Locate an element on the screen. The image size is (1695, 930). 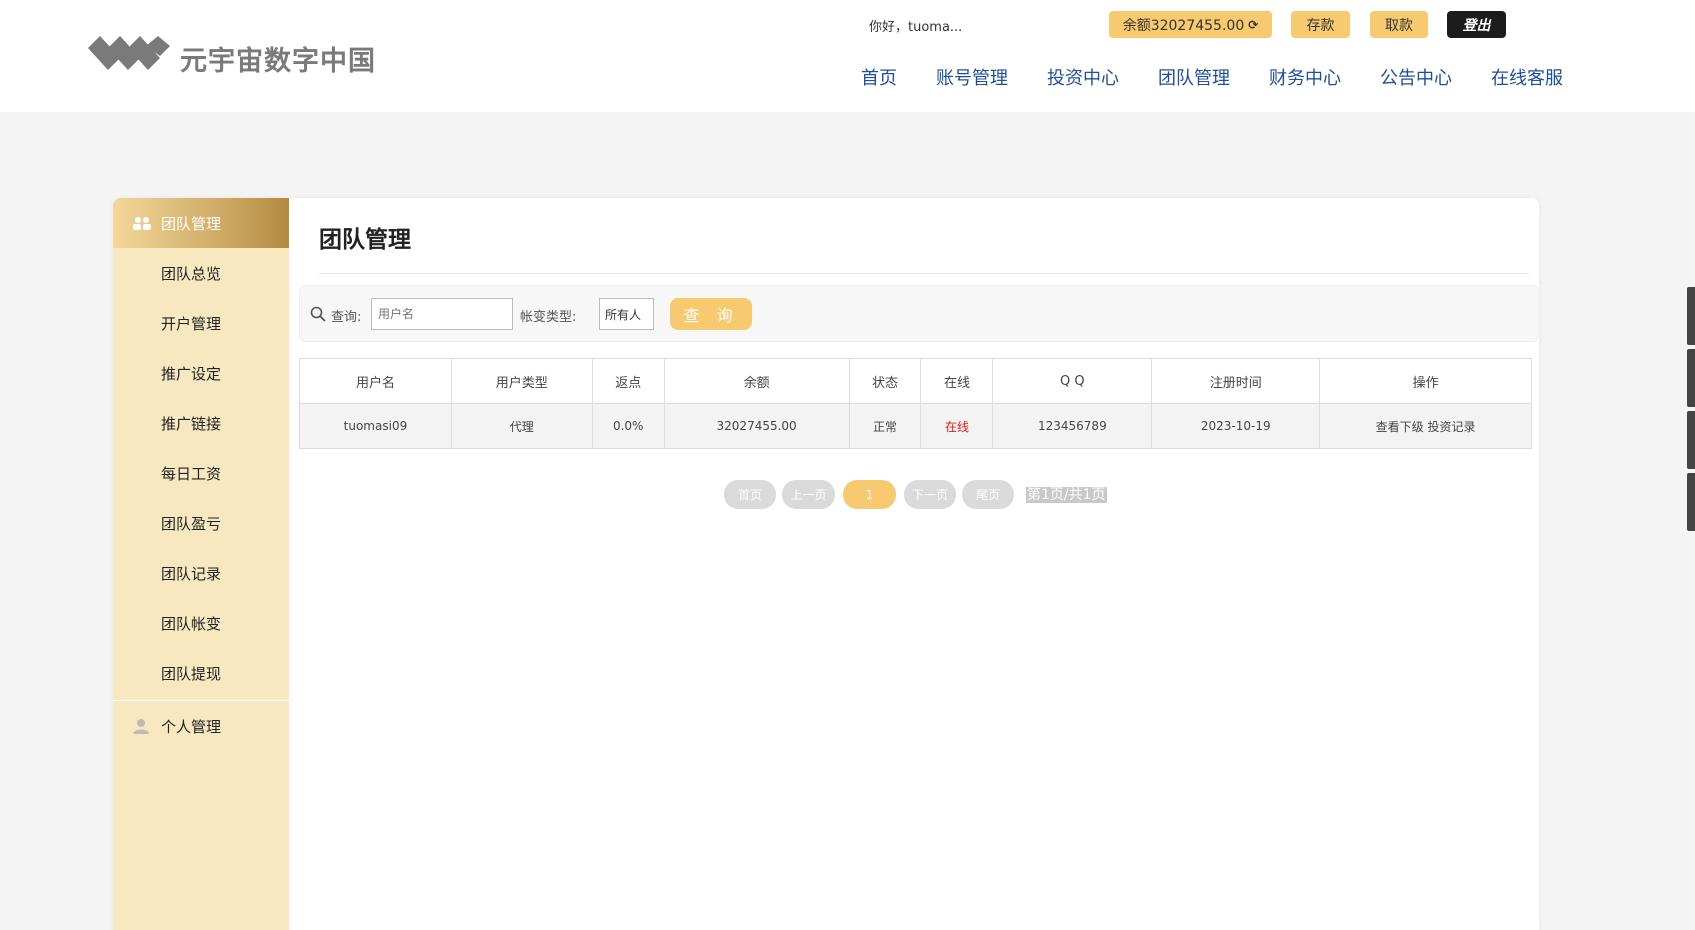
logout-button: 登出 is located at coordinates (1476, 24).